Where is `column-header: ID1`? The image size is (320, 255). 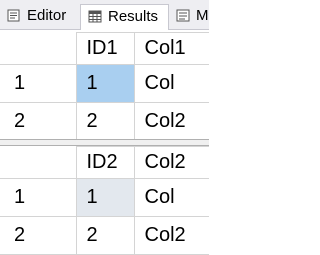
column-header: ID1 is located at coordinates (105, 48).